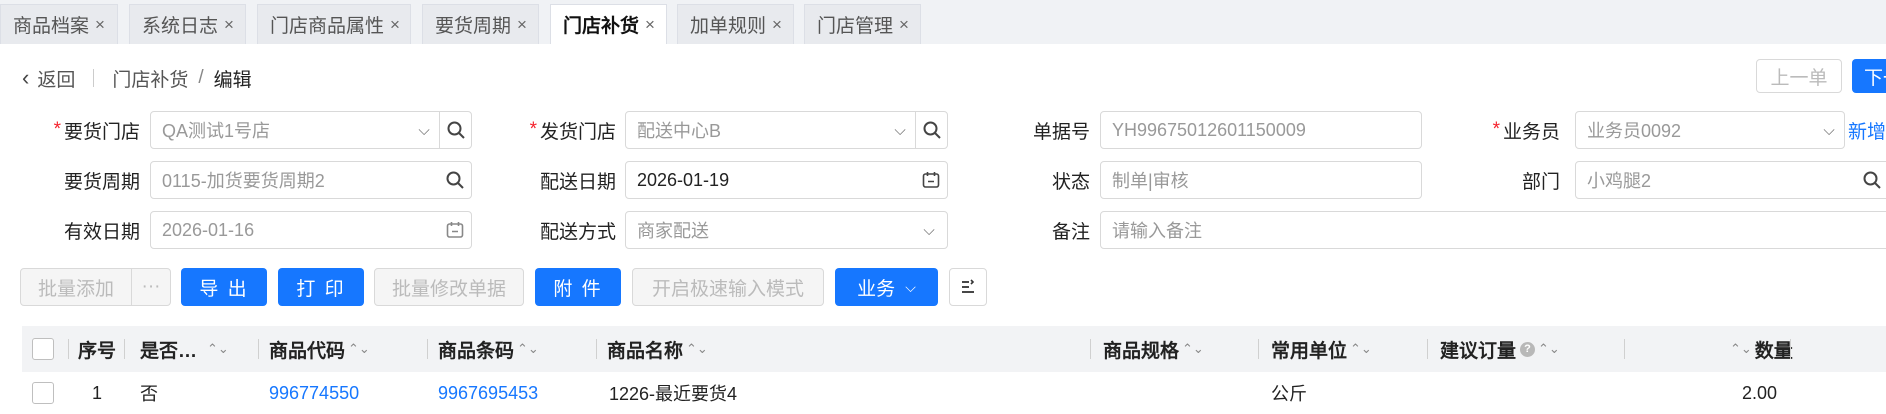 The width and height of the screenshot is (1886, 414). Describe the element at coordinates (1493, 230) in the screenshot. I see `remark-input: 请输入备注` at that location.